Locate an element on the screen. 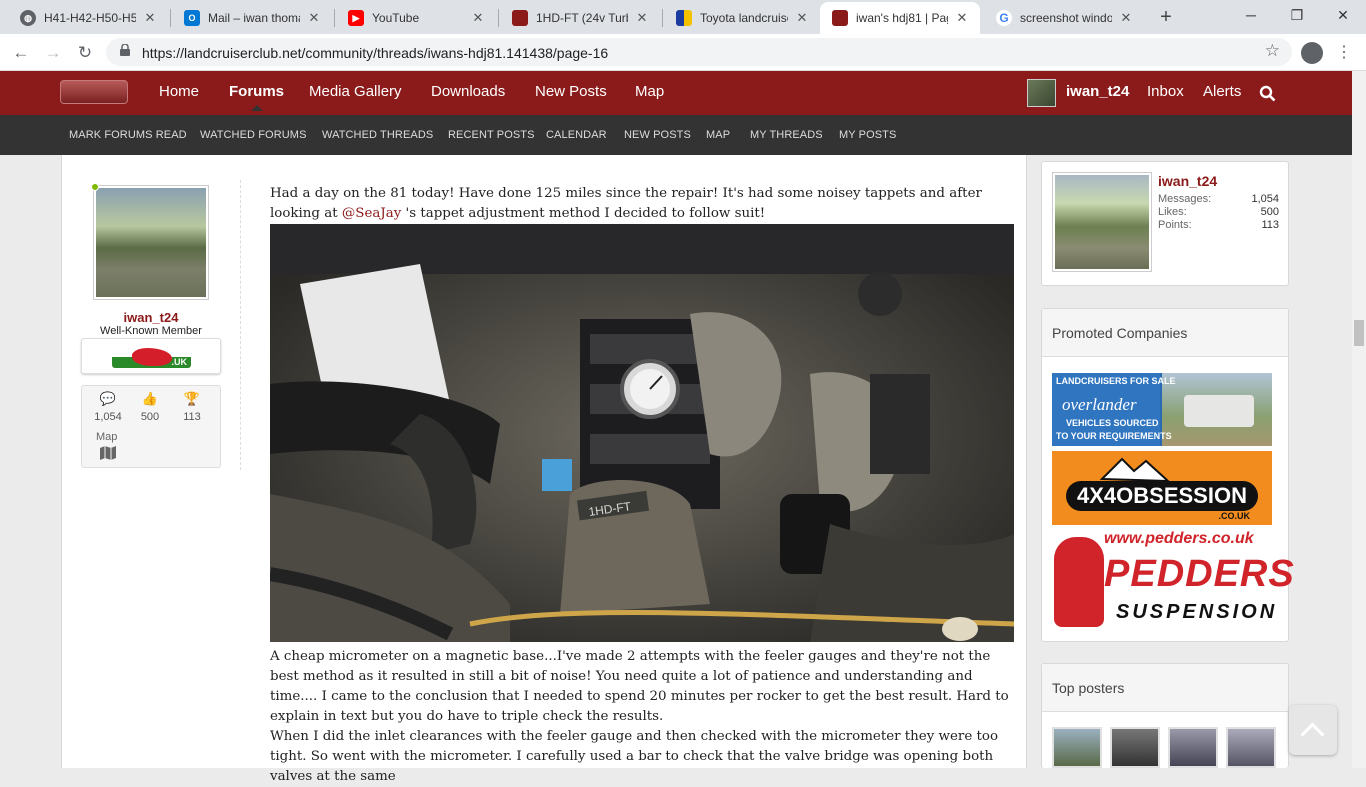 This screenshot has width=1366, height=787. lock-icon is located at coordinates (125, 50).